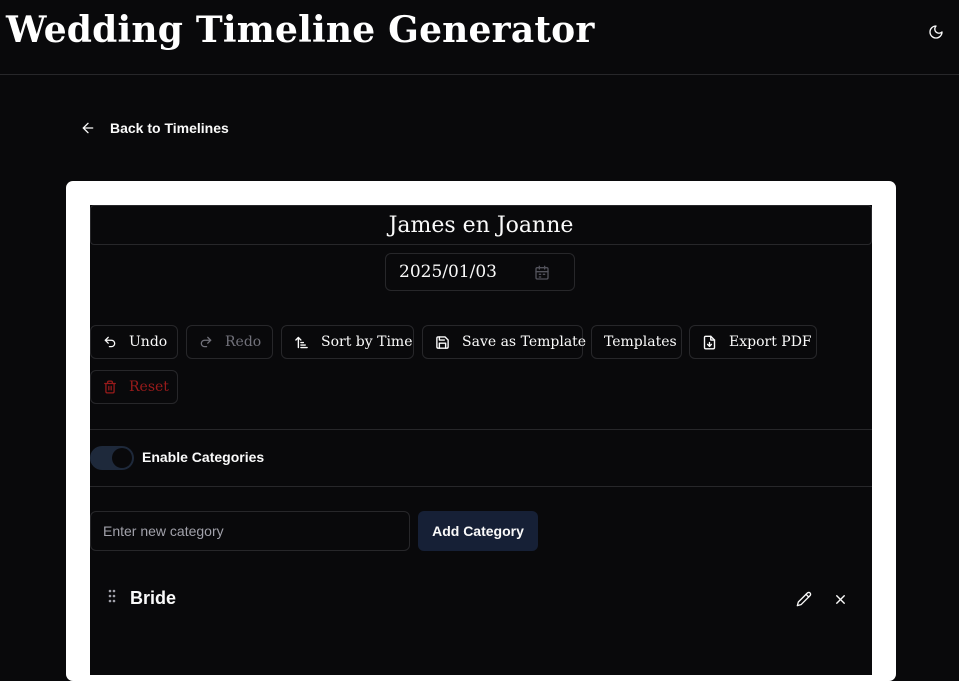 Image resolution: width=959 pixels, height=681 pixels. I want to click on sort-by-time-button: Sort by Time, so click(347, 342).